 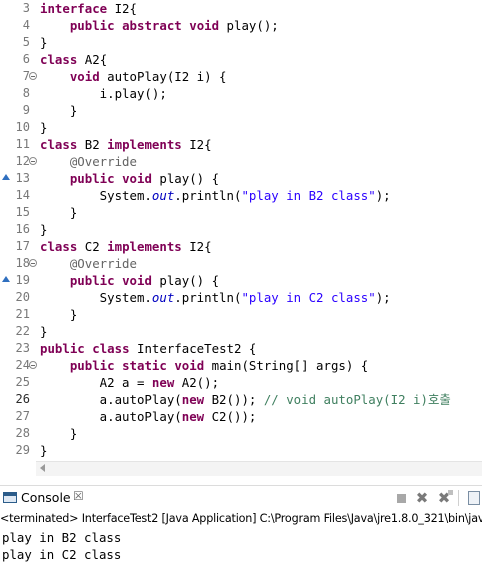 I want to click on scroll-lock-icon, so click(x=474, y=498).